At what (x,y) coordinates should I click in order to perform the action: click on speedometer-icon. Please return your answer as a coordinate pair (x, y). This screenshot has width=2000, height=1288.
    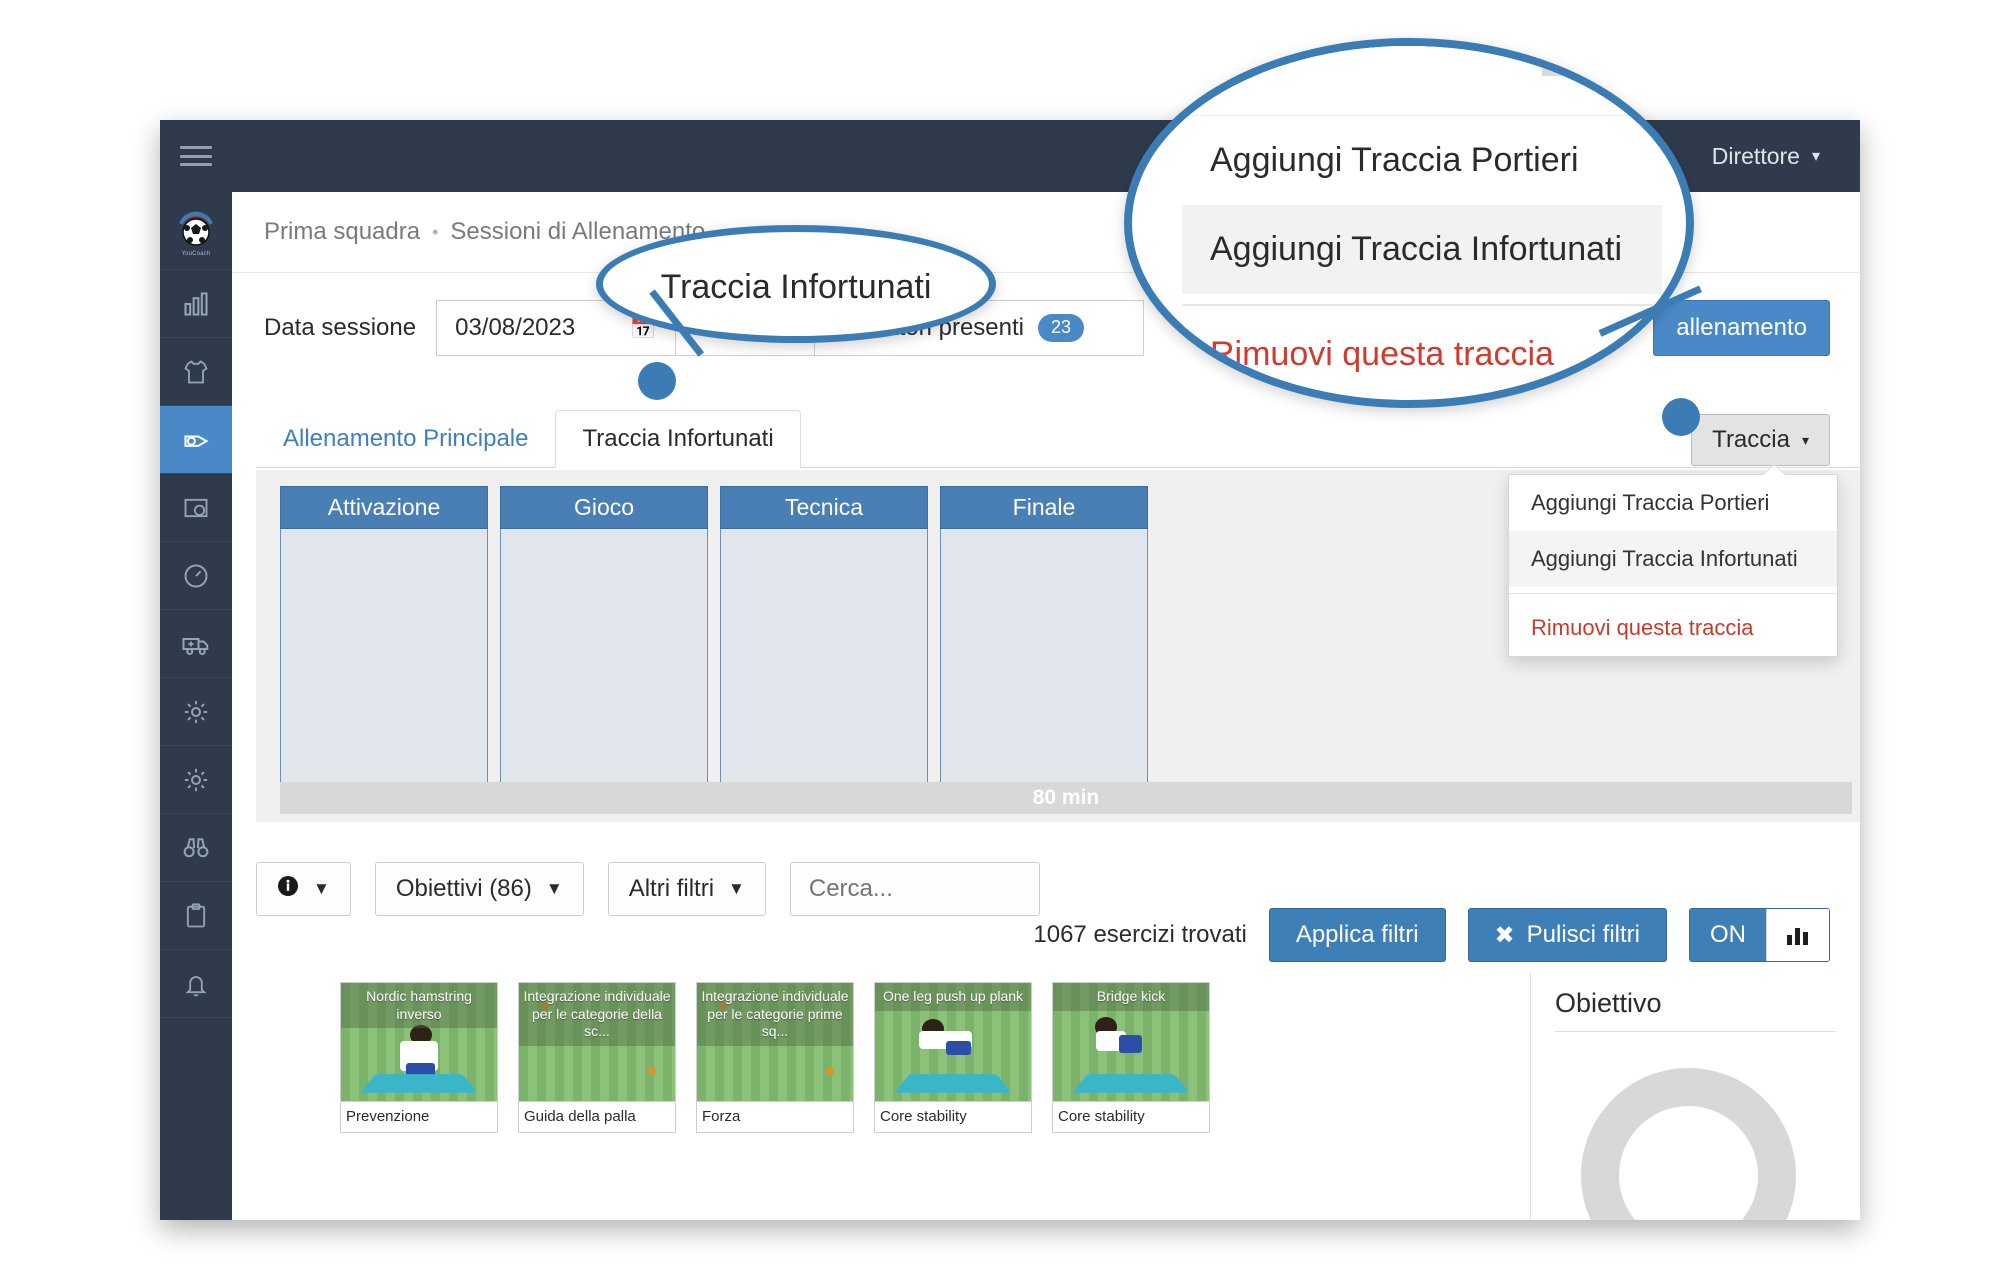
    Looking at the image, I should click on (196, 575).